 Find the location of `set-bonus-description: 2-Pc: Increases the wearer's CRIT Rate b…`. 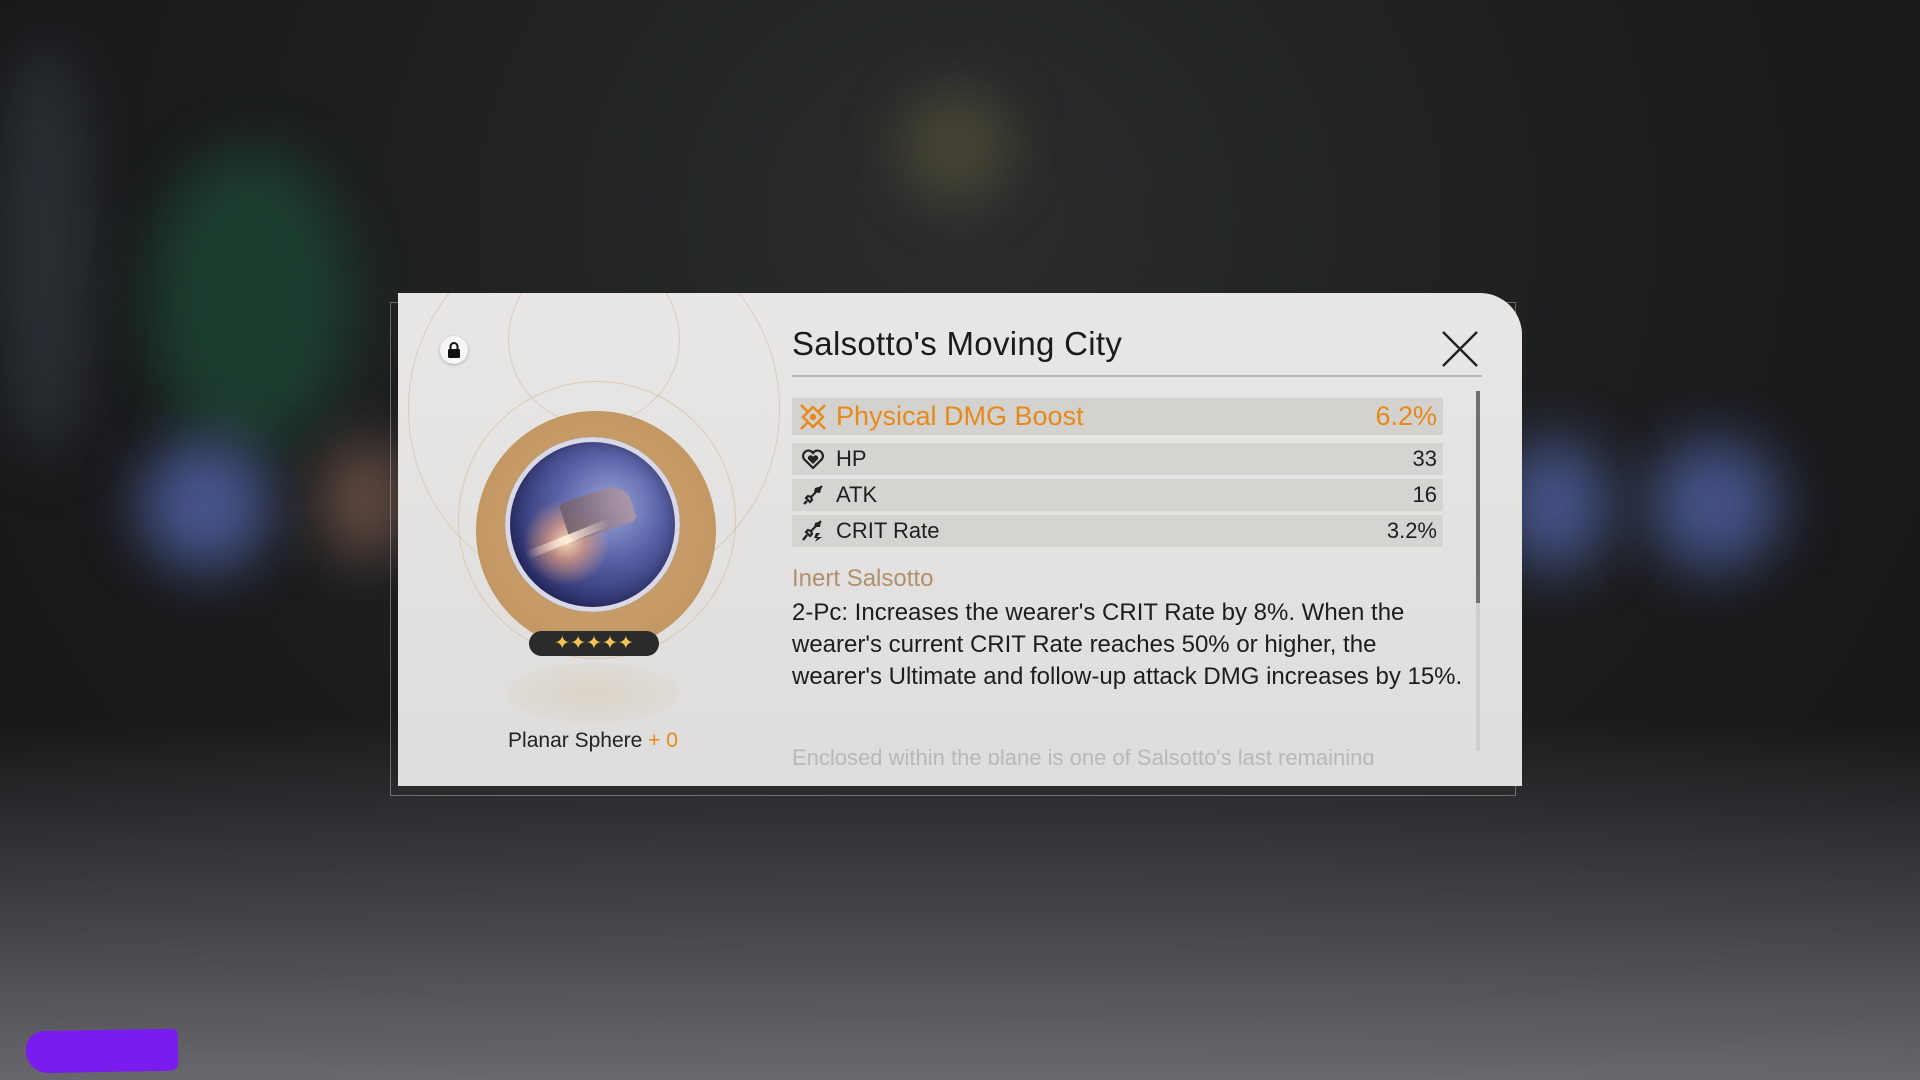

set-bonus-description: 2-Pc: Increases the wearer's CRIT Rate b… is located at coordinates (1127, 644).